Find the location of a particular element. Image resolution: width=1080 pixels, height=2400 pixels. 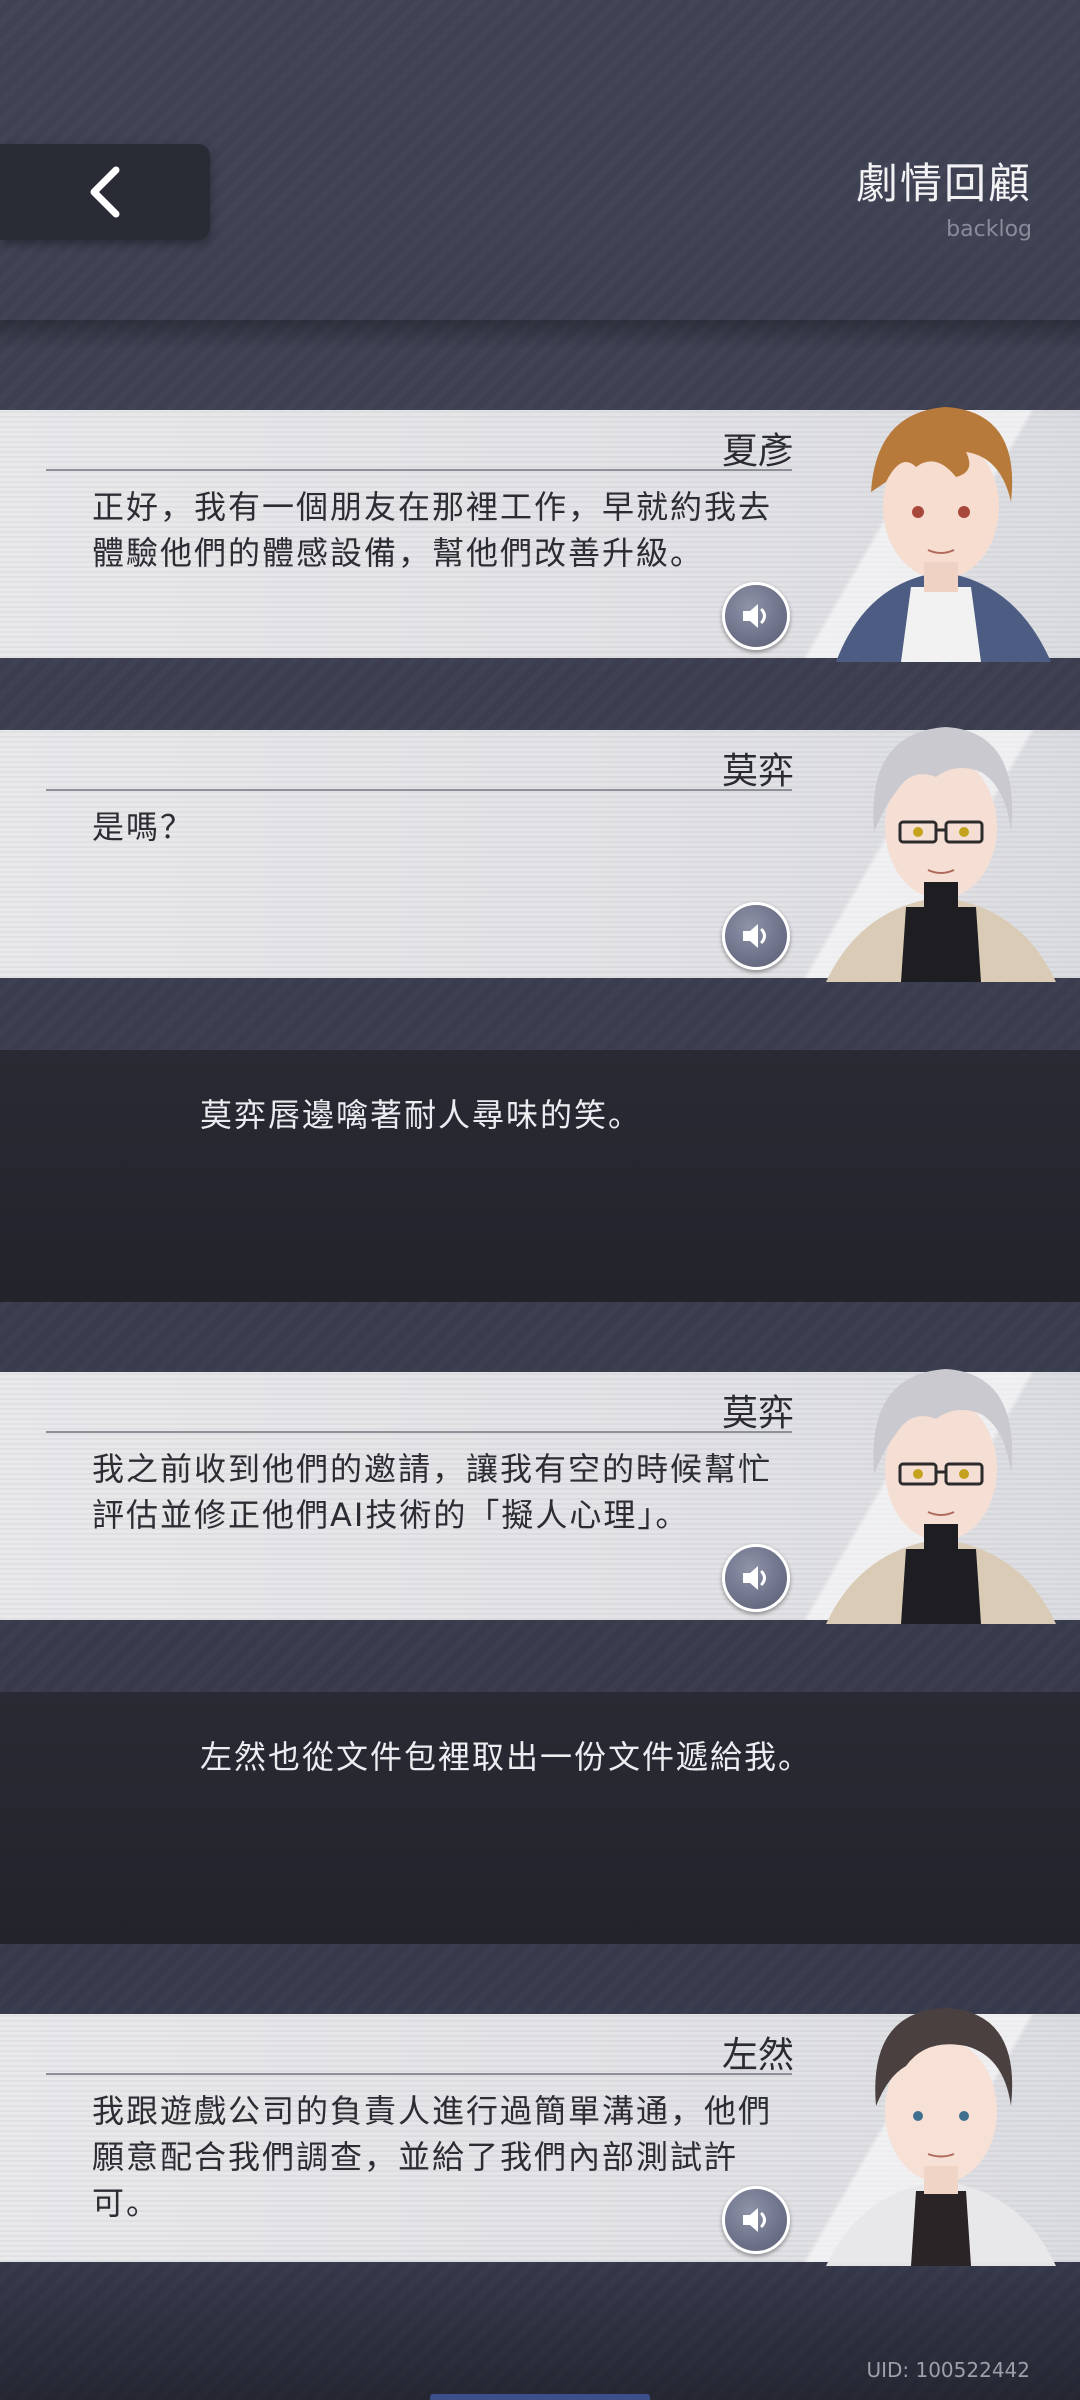

header-divider is located at coordinates (540, 335).